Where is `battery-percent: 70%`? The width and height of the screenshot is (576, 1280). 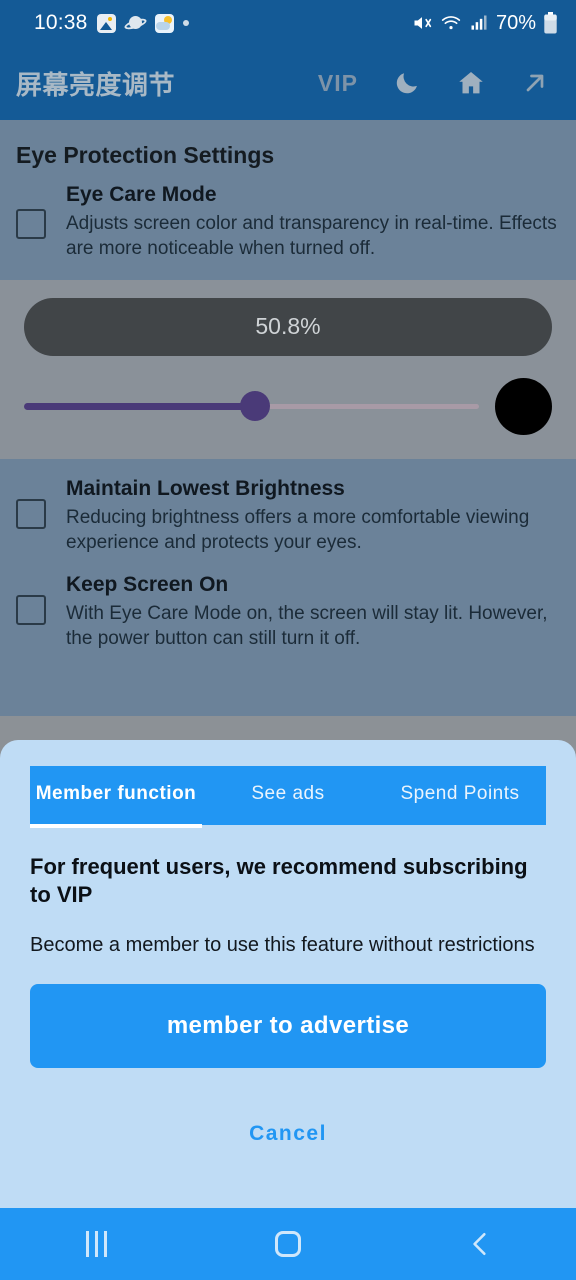 battery-percent: 70% is located at coordinates (515, 22).